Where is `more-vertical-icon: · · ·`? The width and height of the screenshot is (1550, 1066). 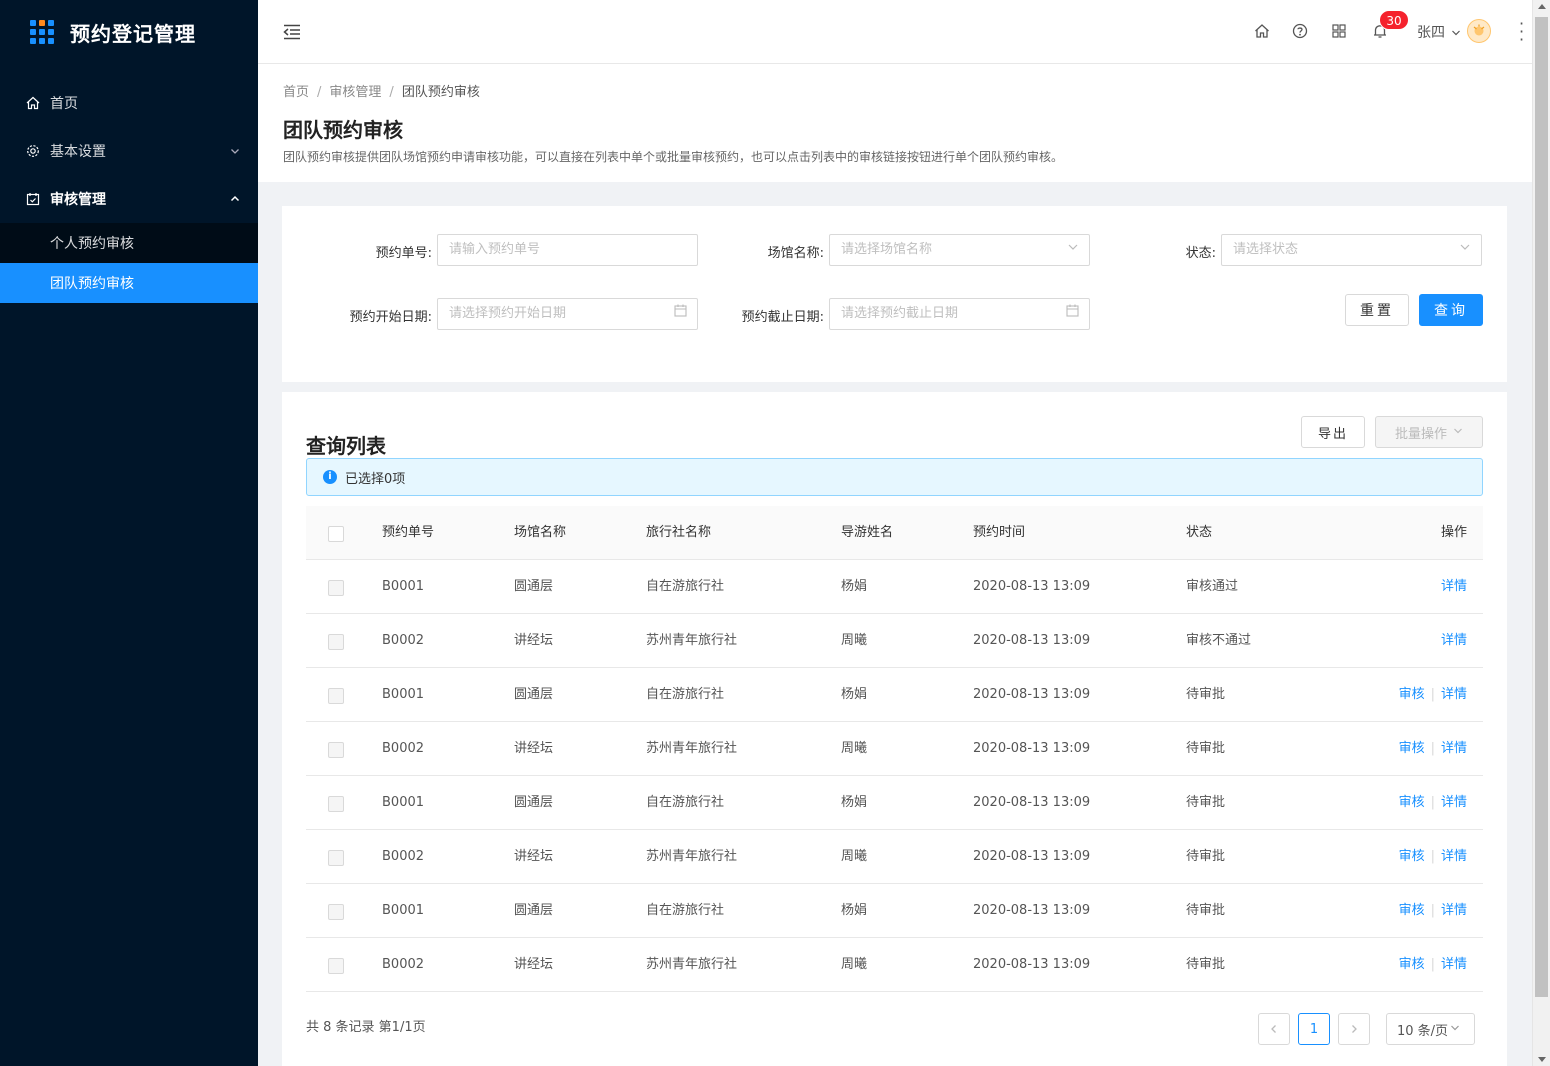 more-vertical-icon: · · · is located at coordinates (1521, 32).